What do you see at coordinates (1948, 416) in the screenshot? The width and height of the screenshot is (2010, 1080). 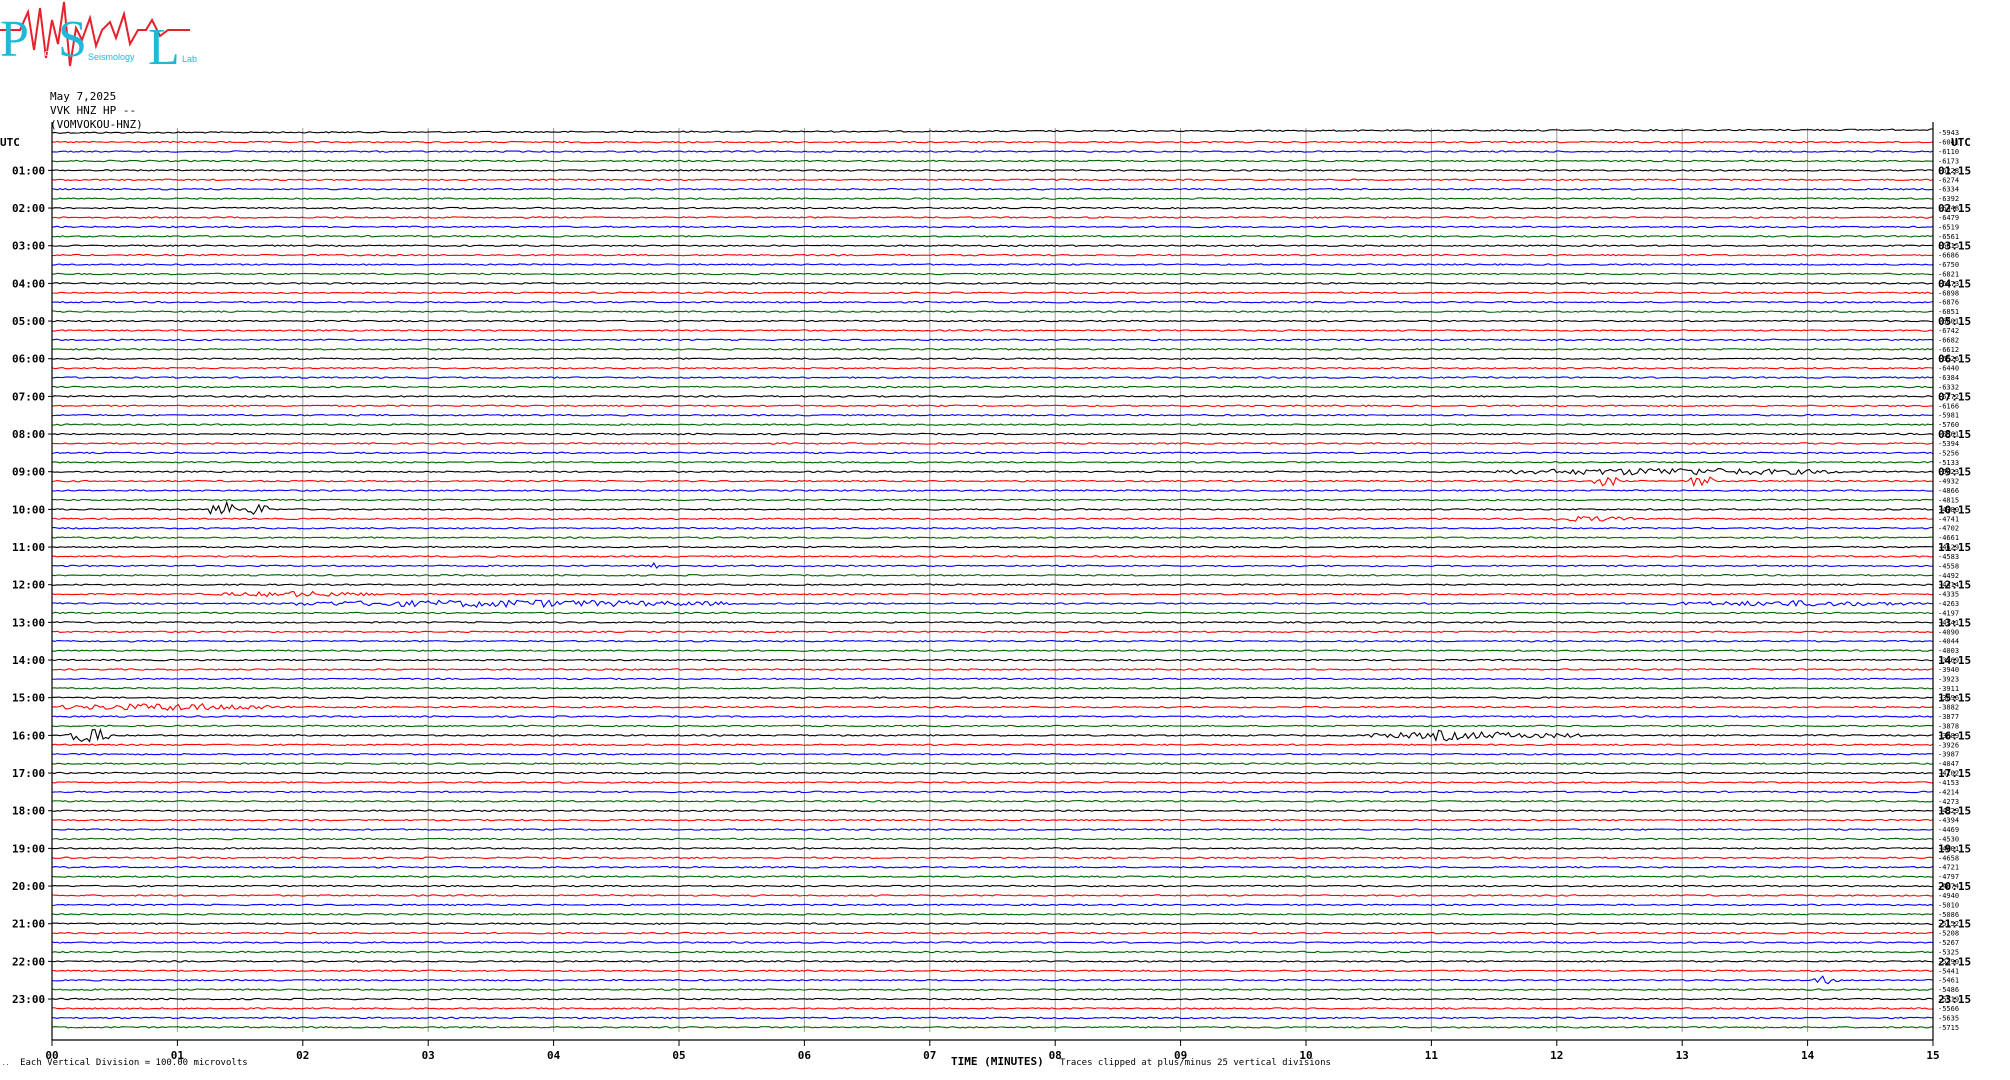 I see `trace-count-label-30: -5981` at bounding box center [1948, 416].